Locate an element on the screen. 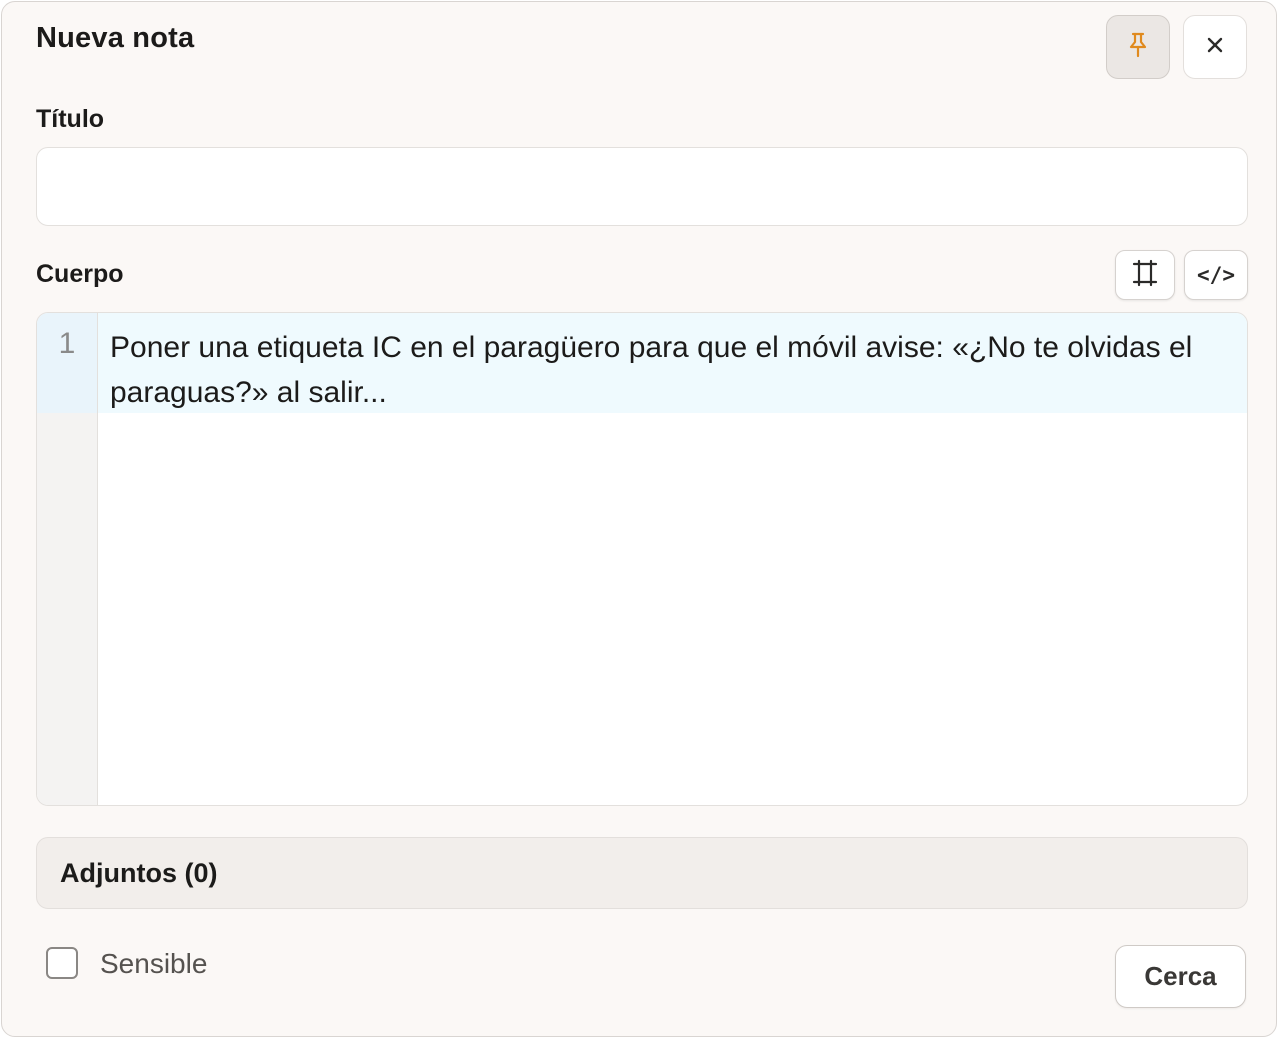 This screenshot has width=1280, height=1040. line-gutter: 1 is located at coordinates (67, 559).